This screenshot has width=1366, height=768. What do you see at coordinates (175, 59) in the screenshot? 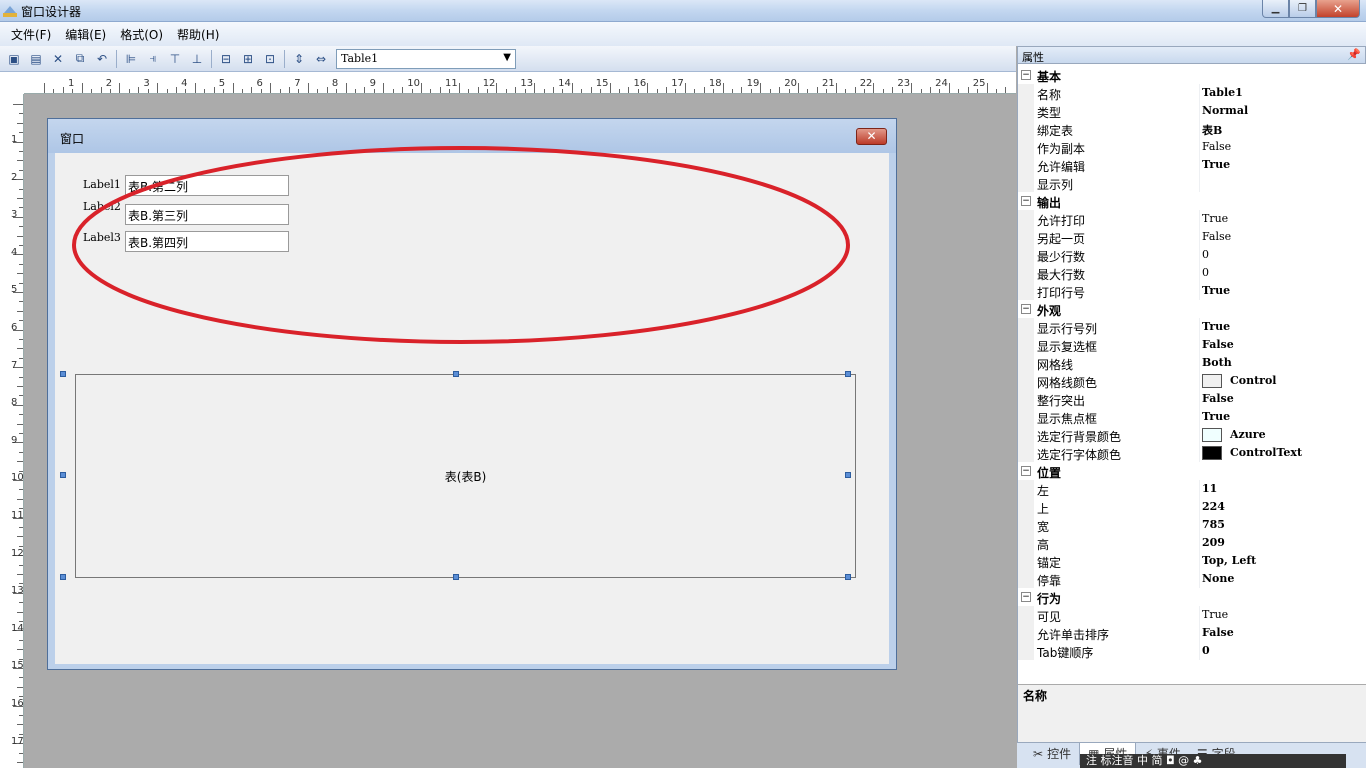
I see `align-top-icon: ⊤` at bounding box center [175, 59].